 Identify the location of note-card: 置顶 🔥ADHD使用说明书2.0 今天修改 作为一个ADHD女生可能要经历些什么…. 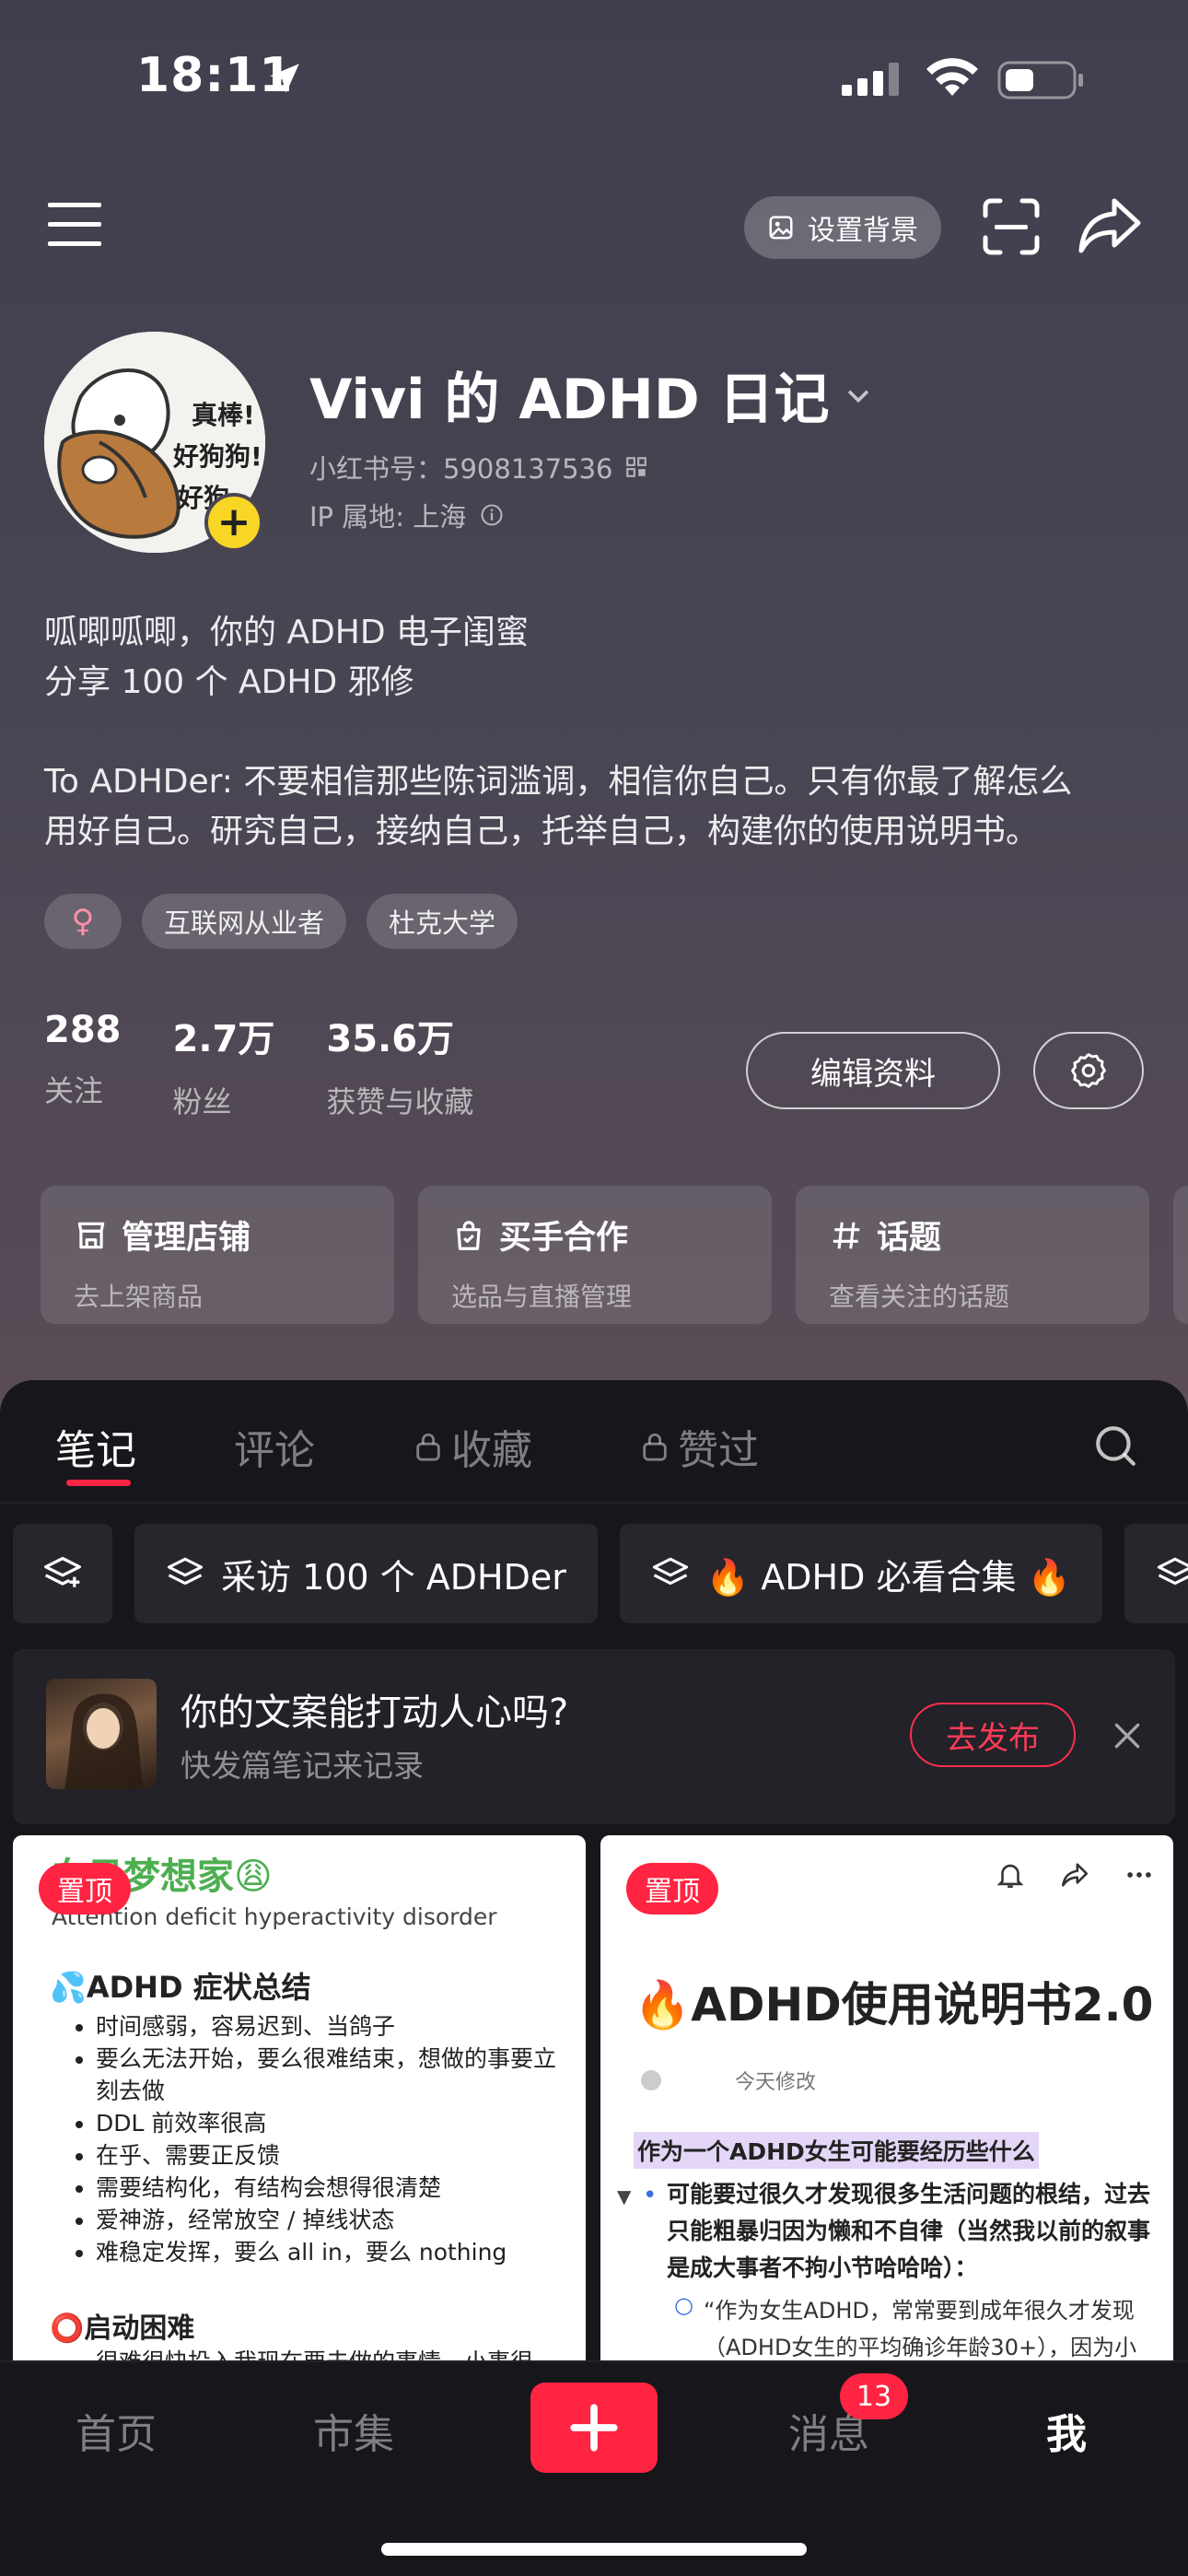
(886, 2102).